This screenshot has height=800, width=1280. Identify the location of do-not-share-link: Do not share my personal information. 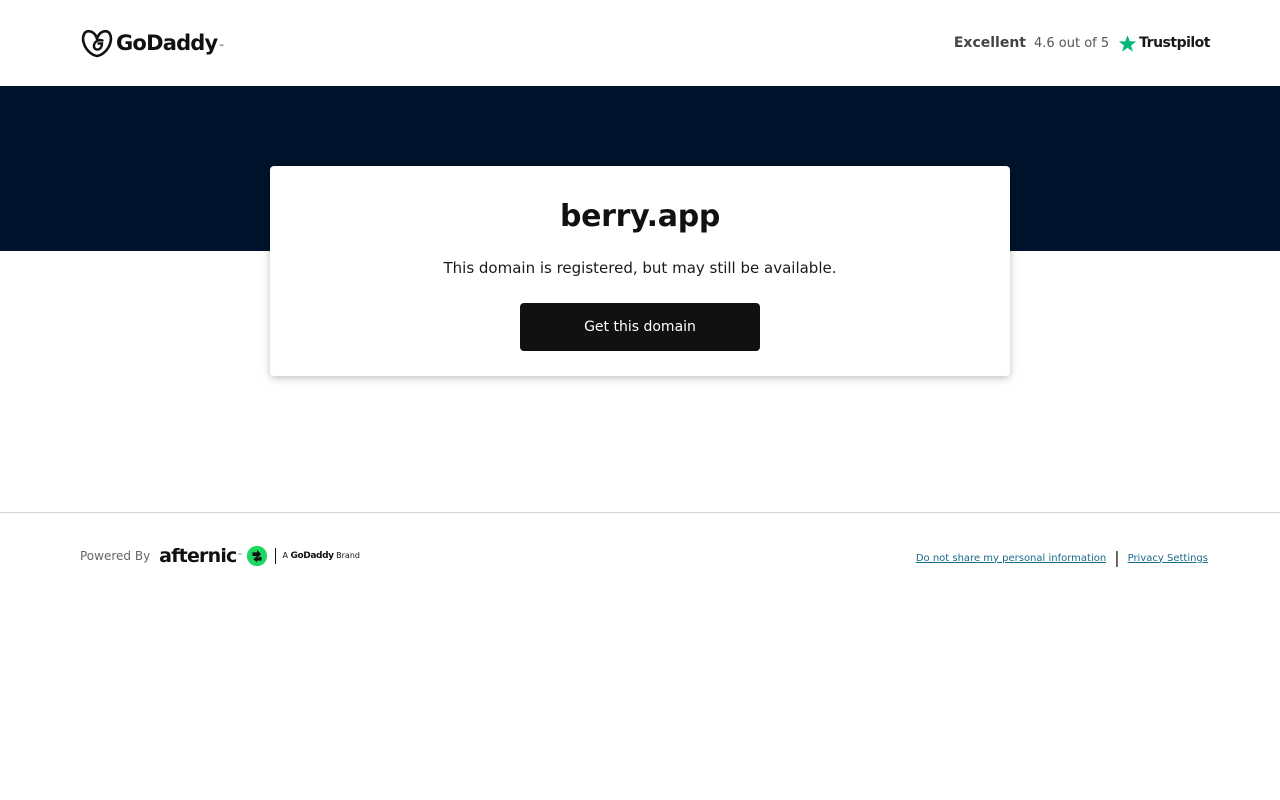
(1011, 558).